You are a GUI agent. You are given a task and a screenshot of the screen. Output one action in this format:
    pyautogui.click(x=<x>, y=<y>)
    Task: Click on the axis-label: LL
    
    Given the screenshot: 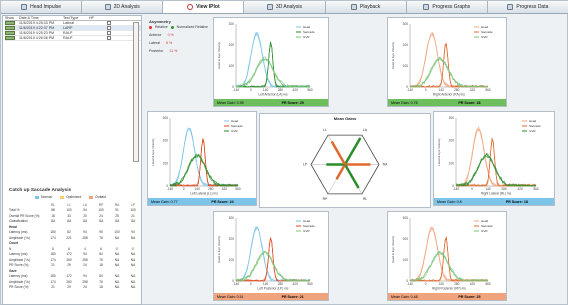 What is the action you would take?
    pyautogui.click(x=325, y=130)
    